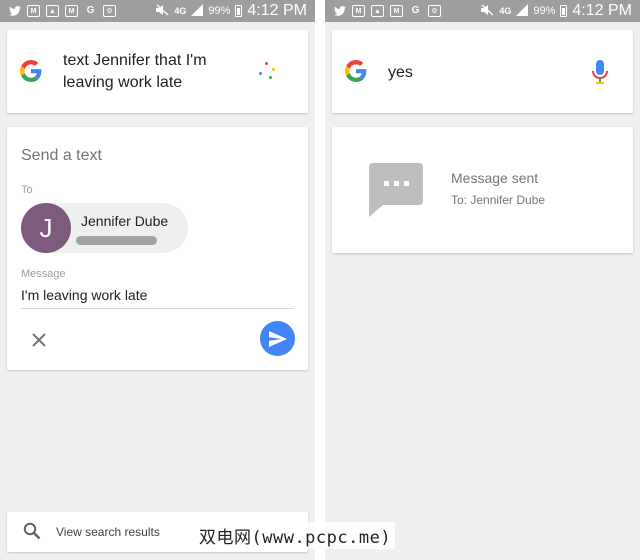  I want to click on to-label: To, so click(27, 190).